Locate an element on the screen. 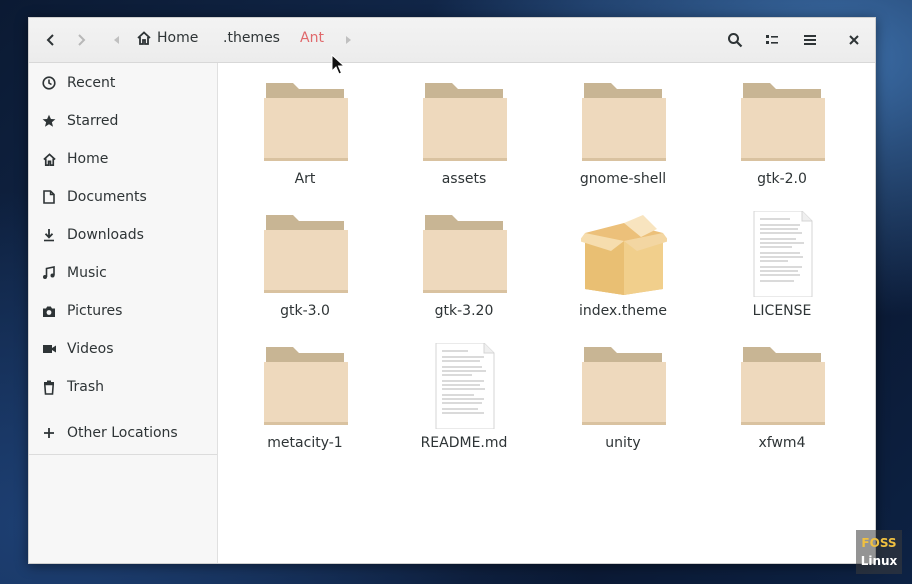 This screenshot has width=912, height=584. triangle-left-icon is located at coordinates (116, 40).